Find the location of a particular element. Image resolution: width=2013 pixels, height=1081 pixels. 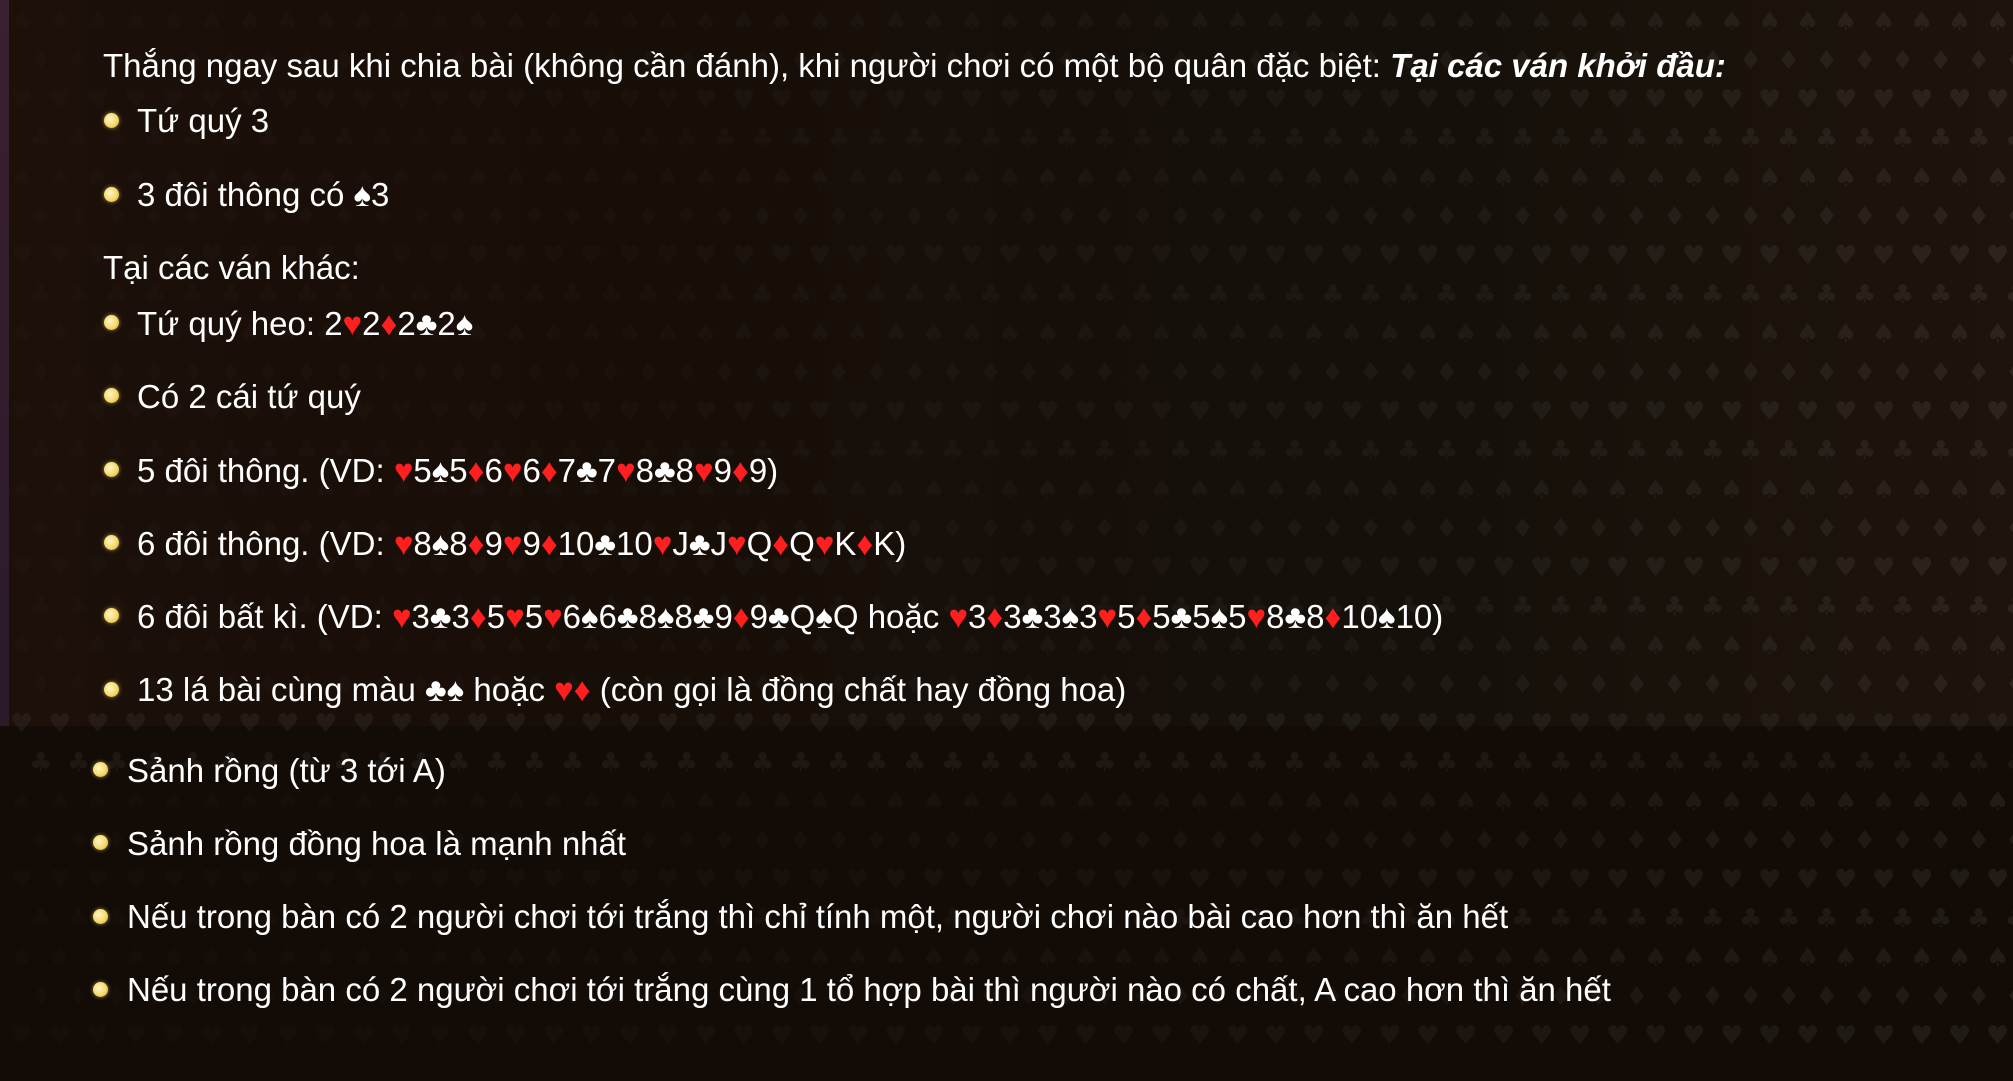

item-text-segment: (còn gọi là đồng chất hay đồng hoa) is located at coordinates (858, 689).